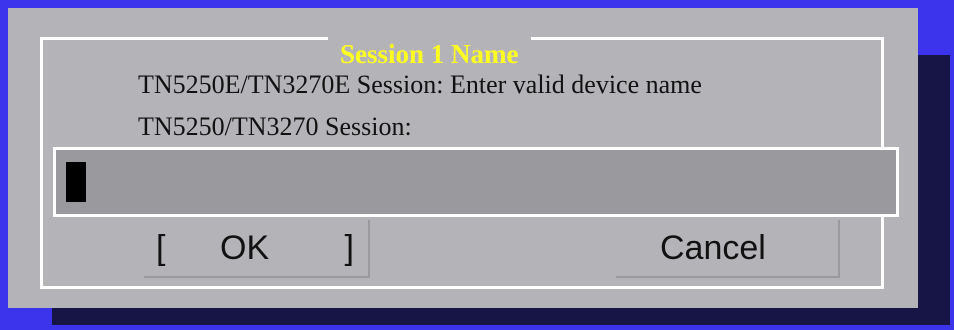 The image size is (954, 330). I want to click on ok-bracket-right: ], so click(349, 248).